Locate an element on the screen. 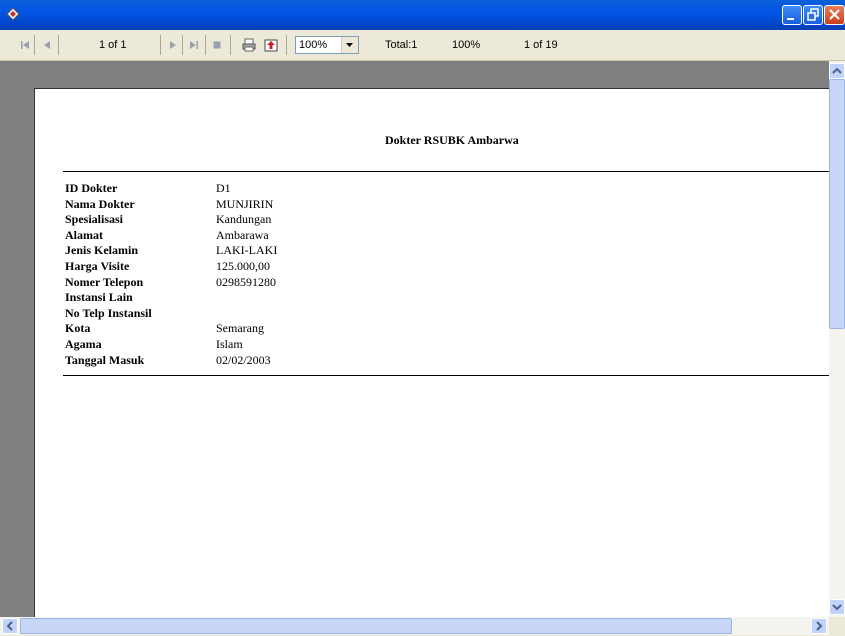  field-label: Jenis Kelamin is located at coordinates (102, 250).